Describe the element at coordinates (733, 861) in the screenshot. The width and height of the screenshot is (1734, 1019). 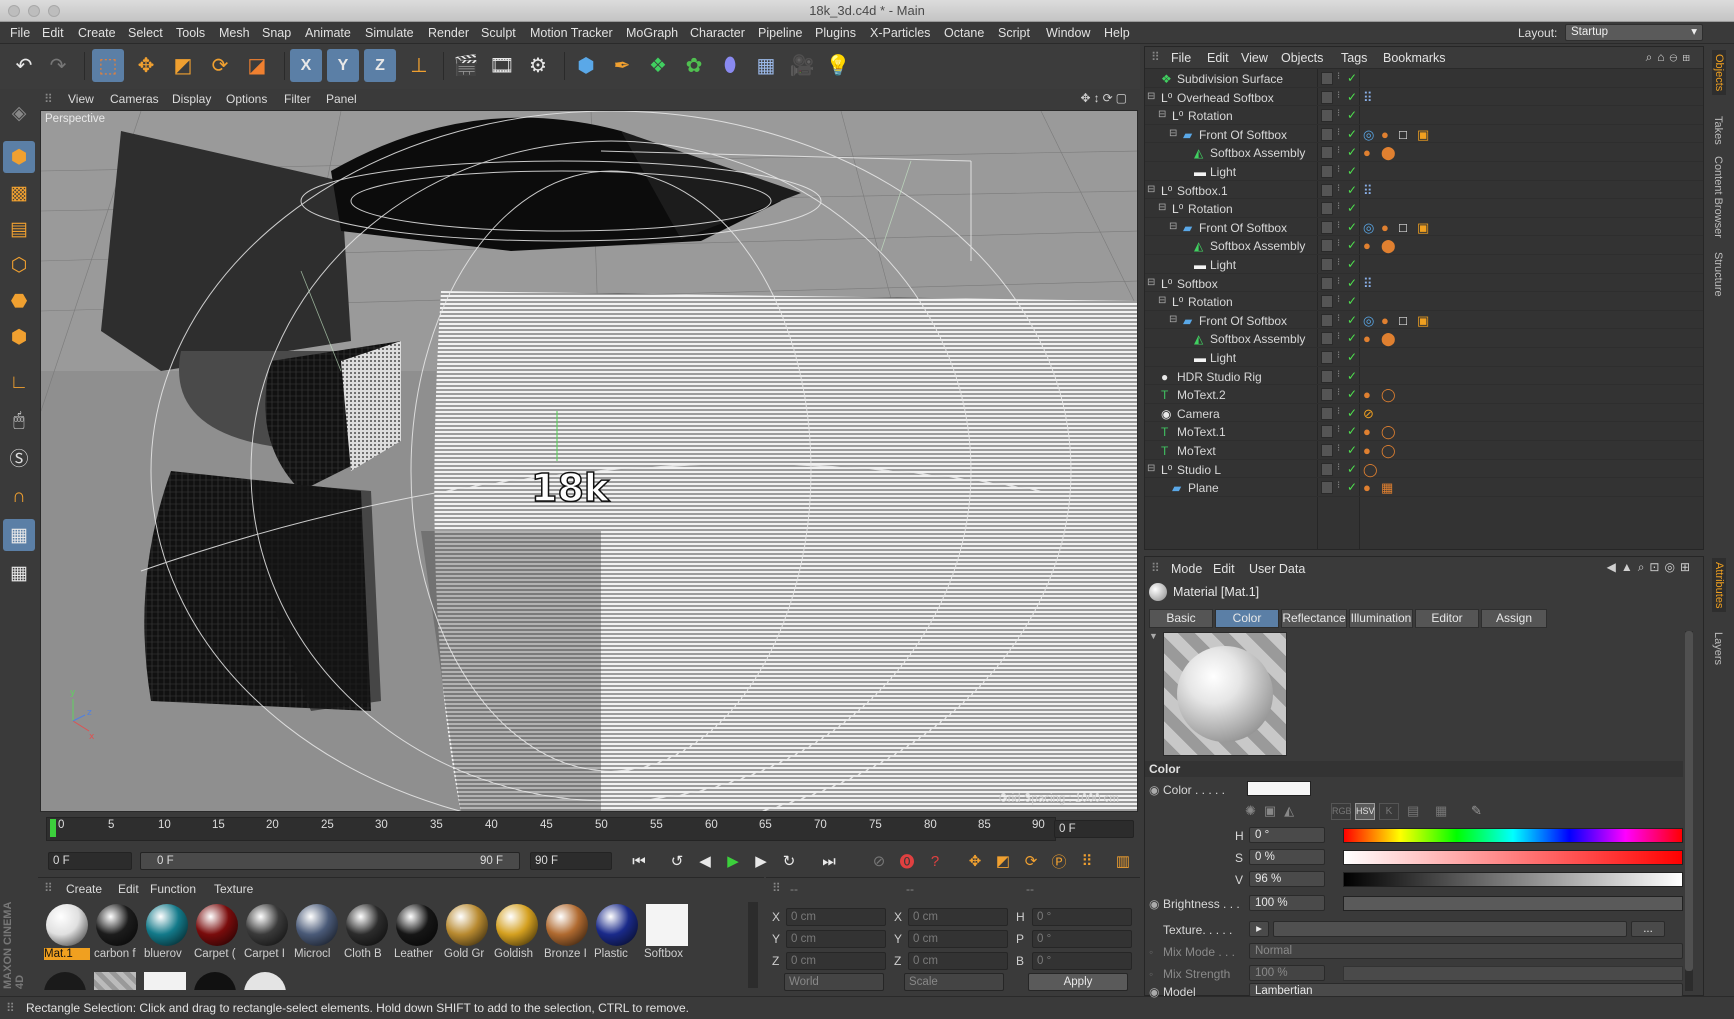
I see `play-button: ▶` at that location.